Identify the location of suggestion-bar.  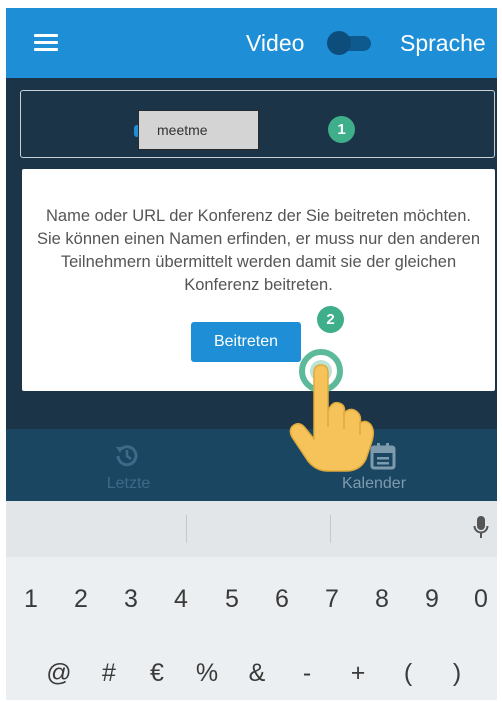
(251, 529).